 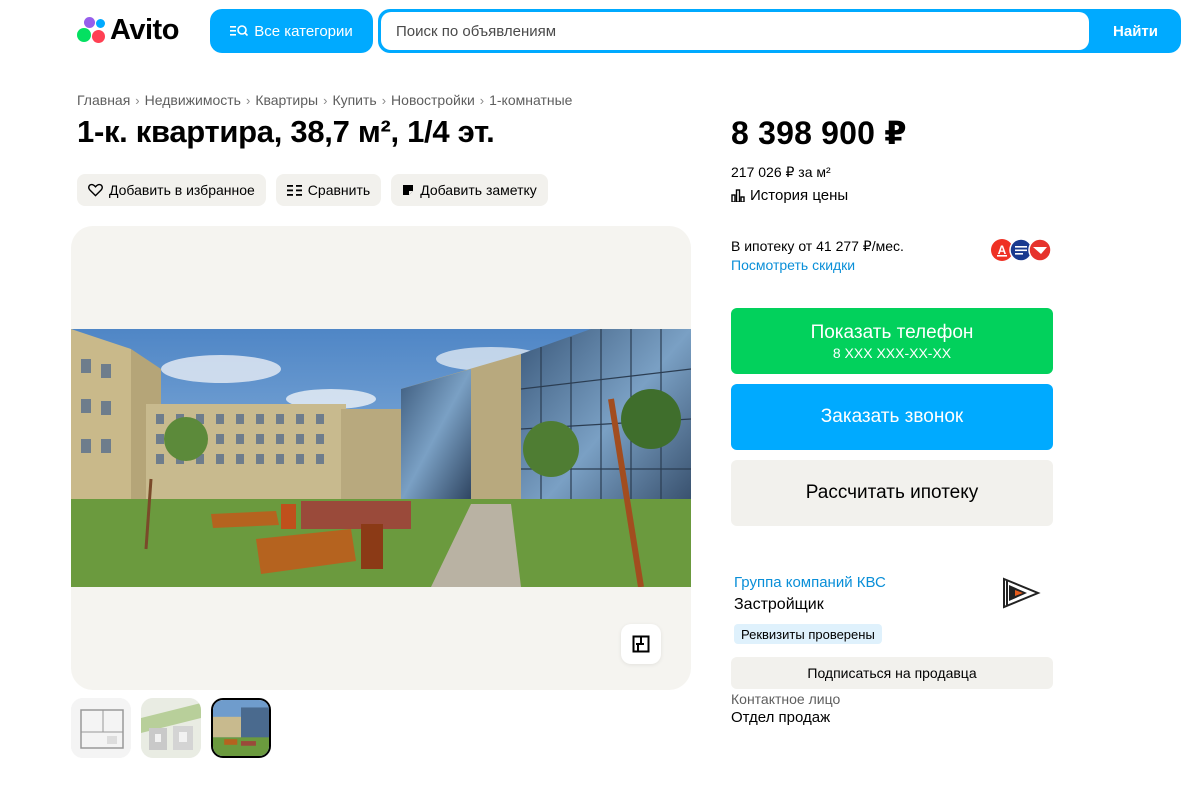 I want to click on thumbnail-site-plan, so click(x=171, y=728).